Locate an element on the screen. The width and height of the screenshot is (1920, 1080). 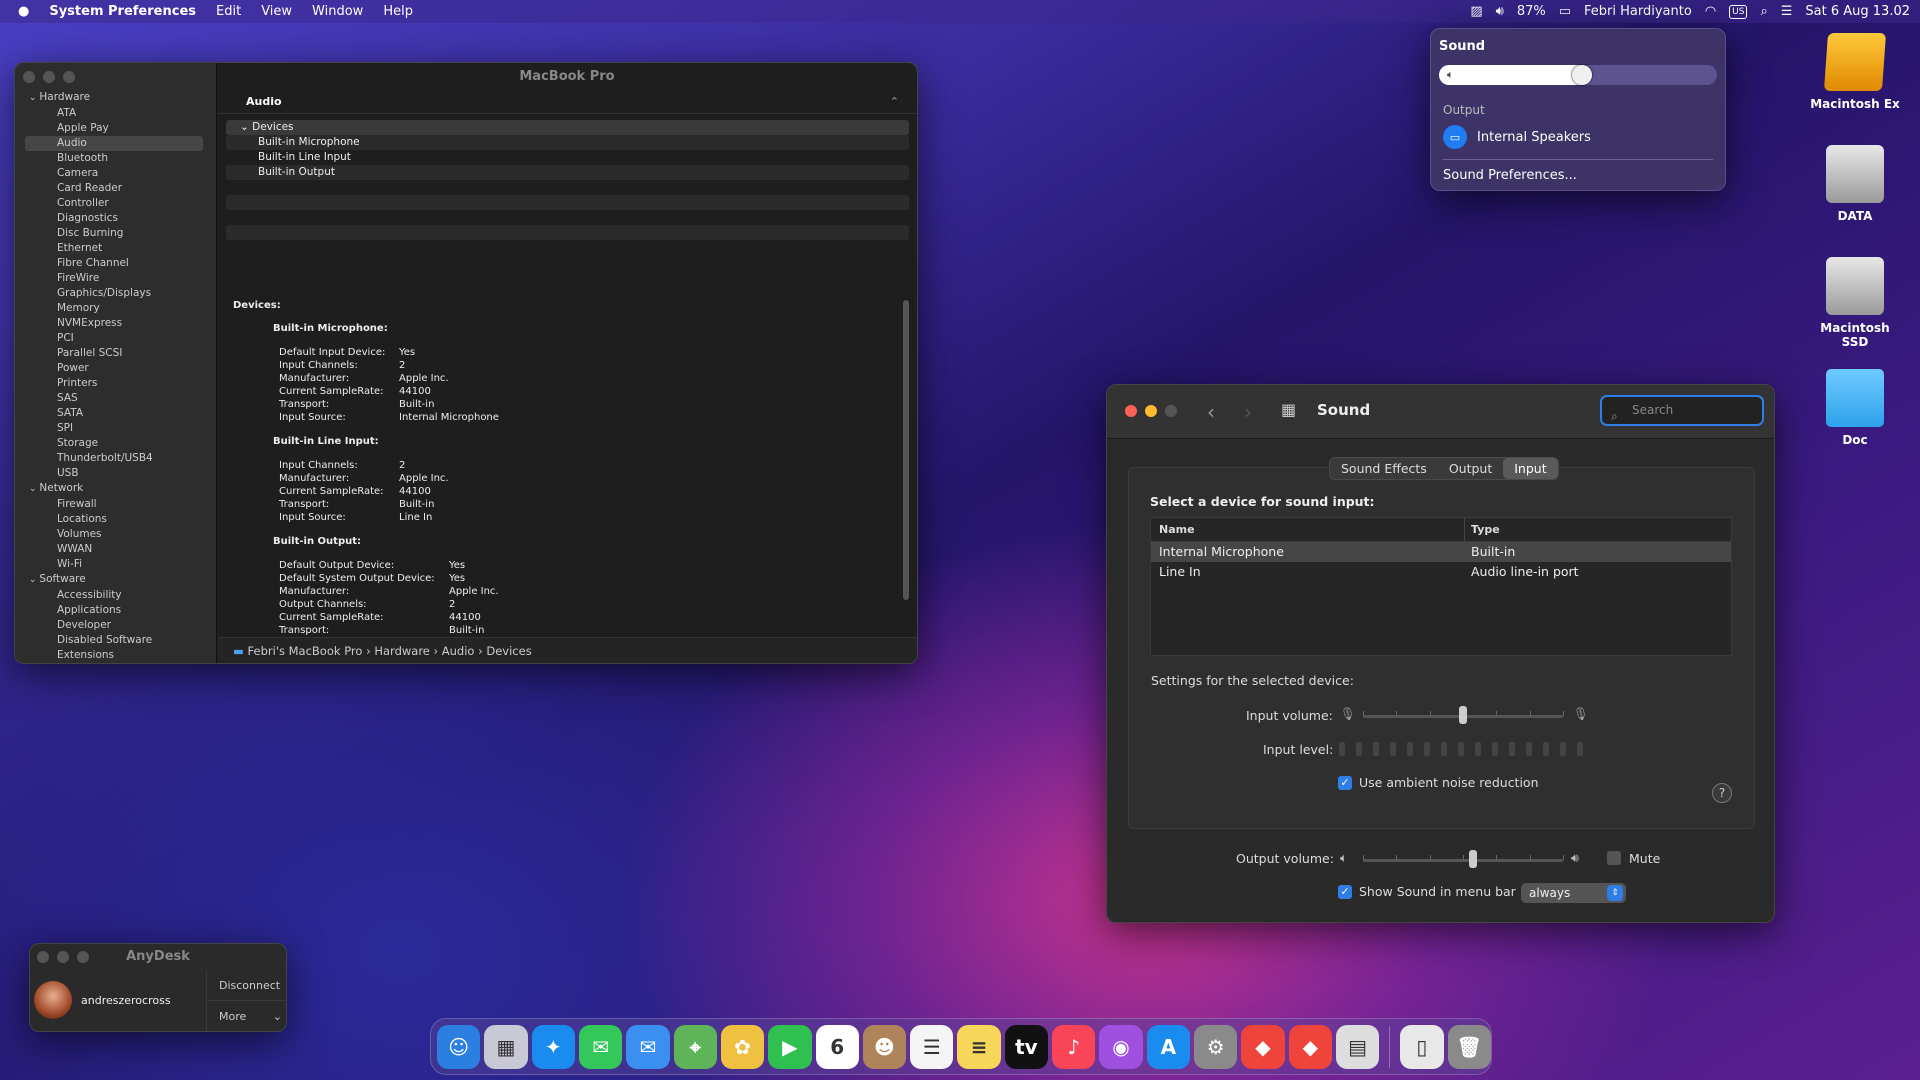
sidebar-item: Card Reader is located at coordinates (116, 188).